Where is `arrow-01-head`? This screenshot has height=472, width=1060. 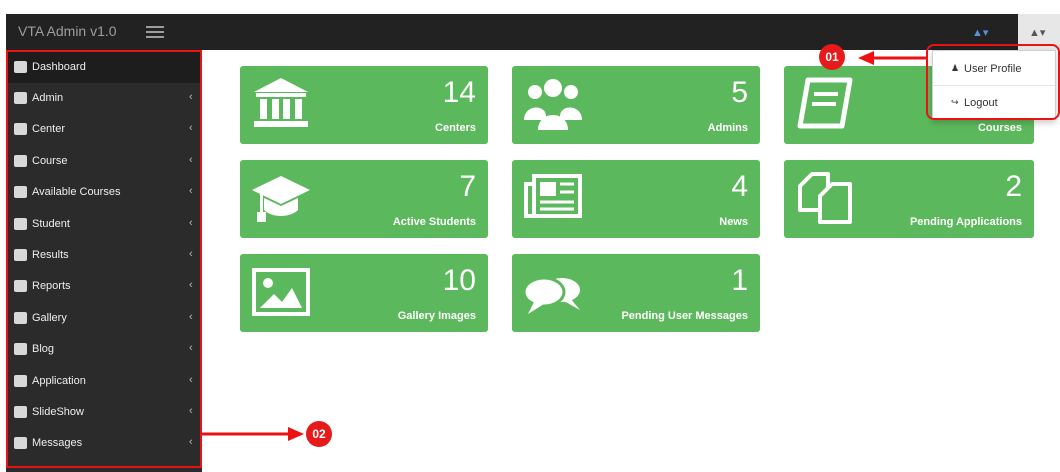
arrow-01-head is located at coordinates (866, 58).